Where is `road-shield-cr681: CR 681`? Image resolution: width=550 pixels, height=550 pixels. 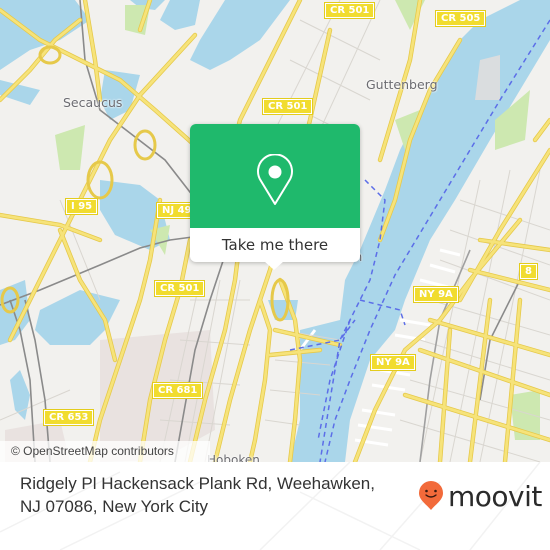 road-shield-cr681: CR 681 is located at coordinates (177, 390).